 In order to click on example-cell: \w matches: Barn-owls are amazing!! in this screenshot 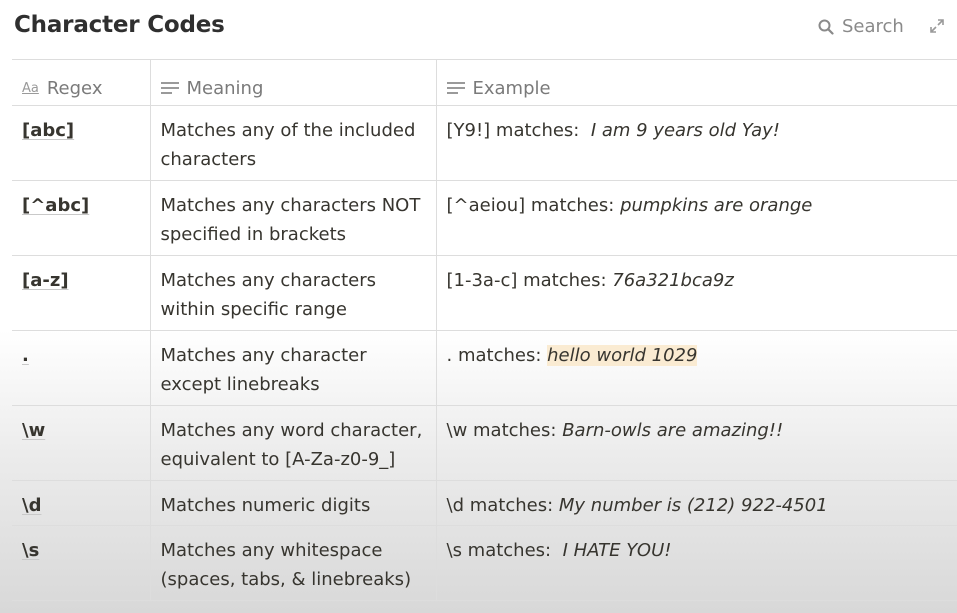, I will do `click(697, 425)`.